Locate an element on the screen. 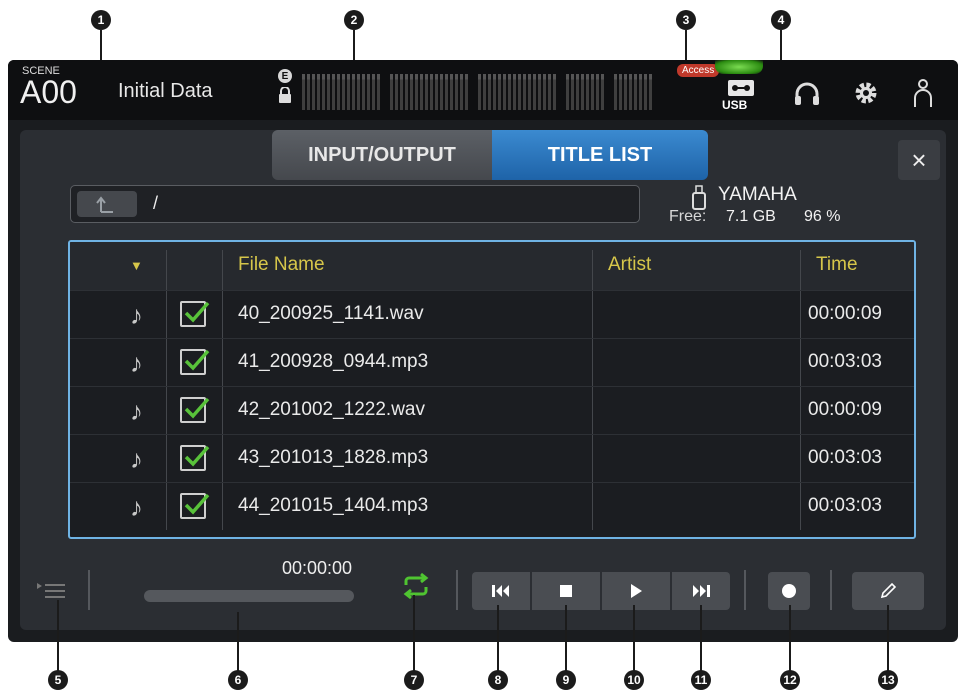 This screenshot has width=966, height=692. file-name: 42_201002_1222.wav is located at coordinates (332, 409).